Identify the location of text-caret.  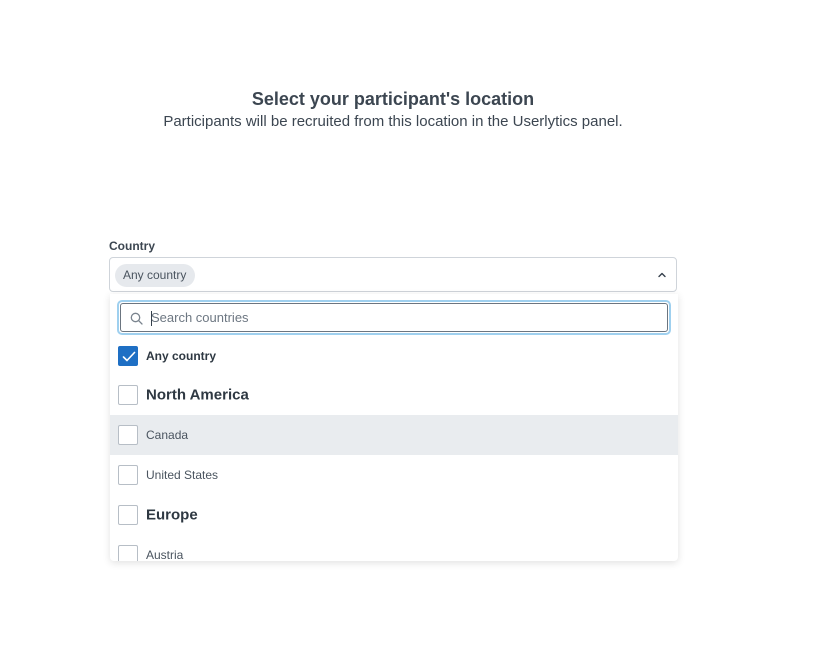
(151, 318).